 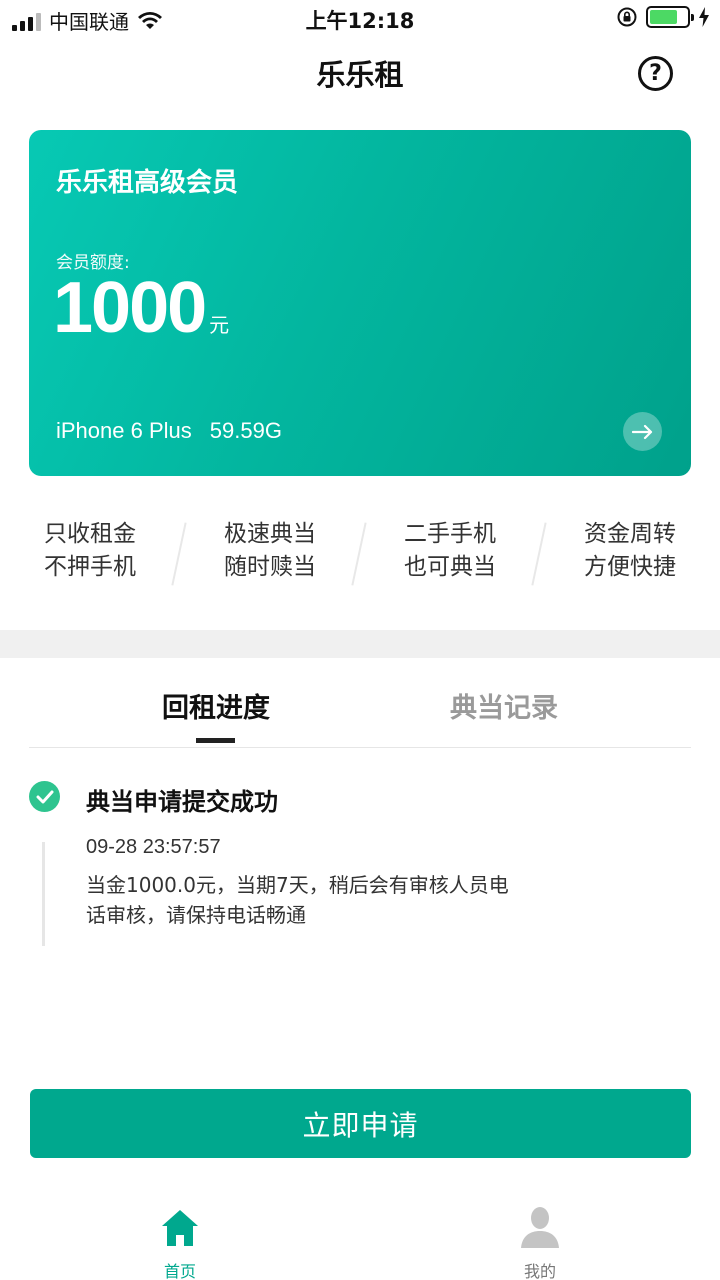 What do you see at coordinates (215, 740) in the screenshot?
I see `tab-active-indicator` at bounding box center [215, 740].